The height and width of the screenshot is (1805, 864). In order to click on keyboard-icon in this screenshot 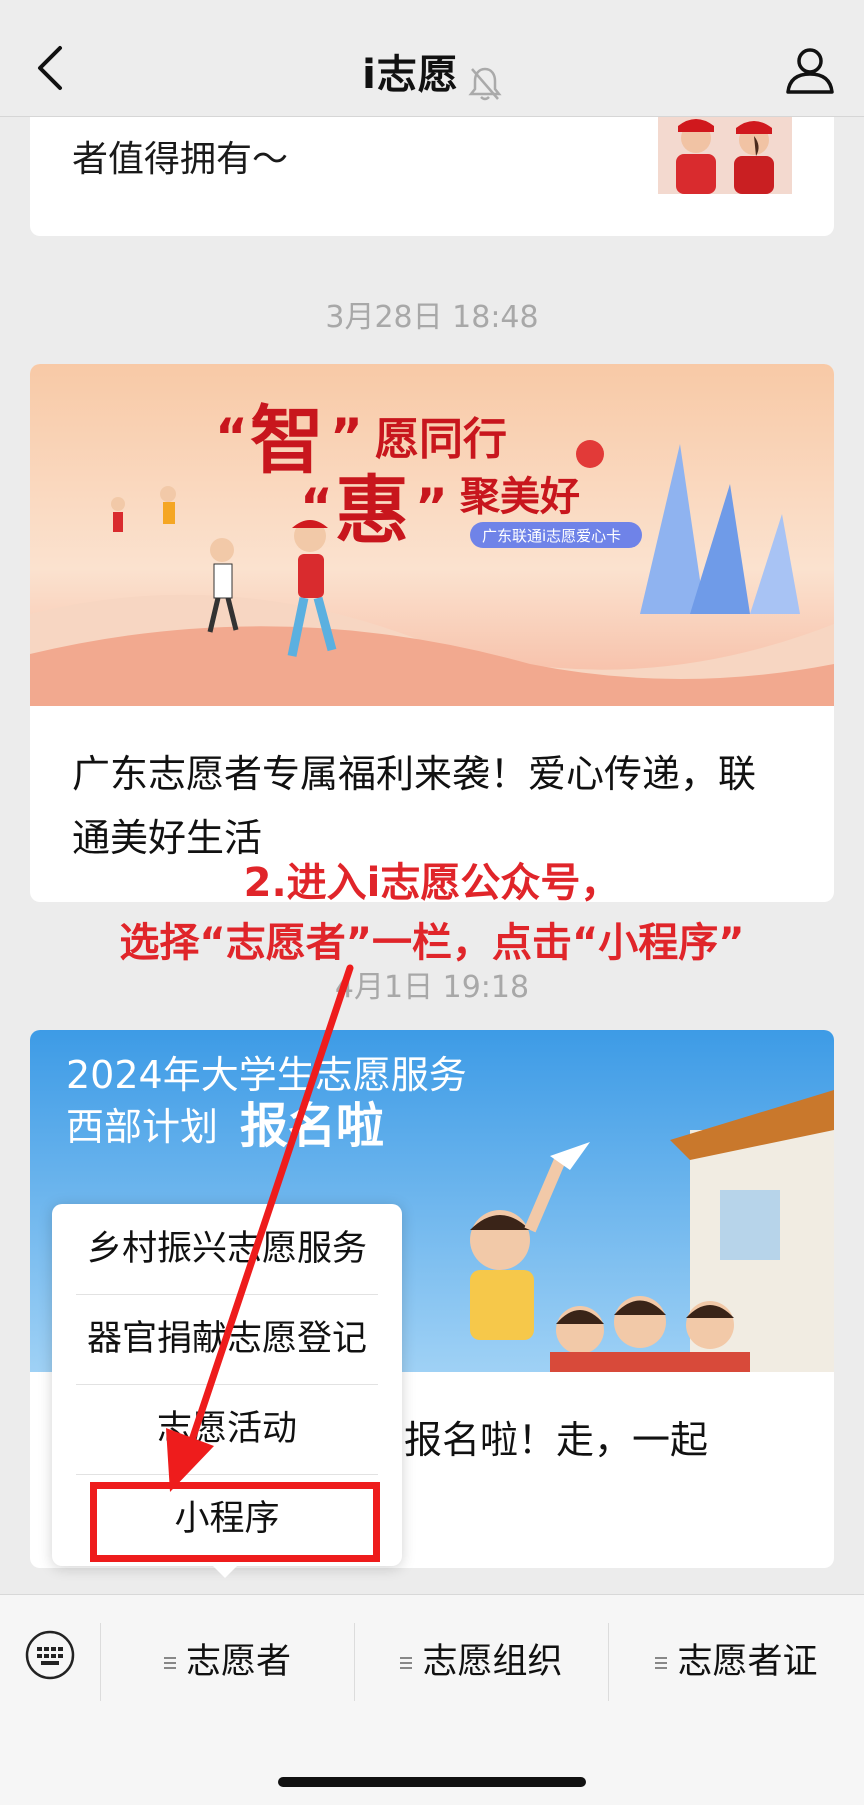, I will do `click(50, 1655)`.